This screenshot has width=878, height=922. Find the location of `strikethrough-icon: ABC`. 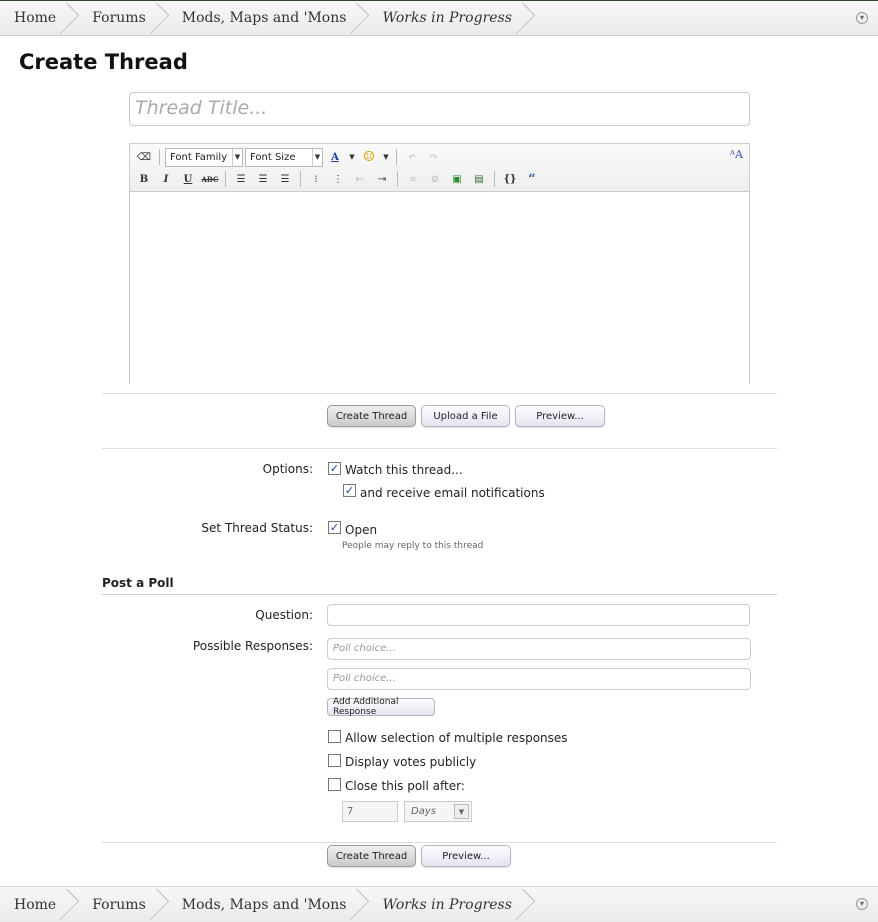

strikethrough-icon: ABC is located at coordinates (210, 179).